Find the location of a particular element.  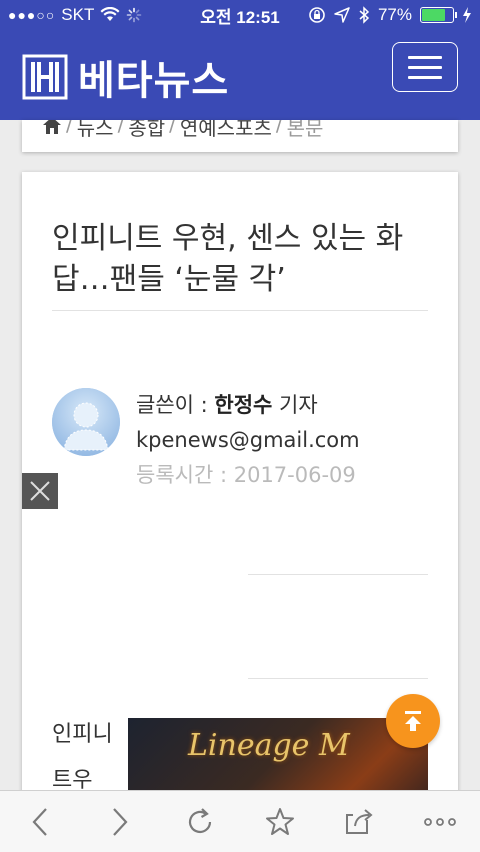

default-user-avatar-icon is located at coordinates (86, 422).